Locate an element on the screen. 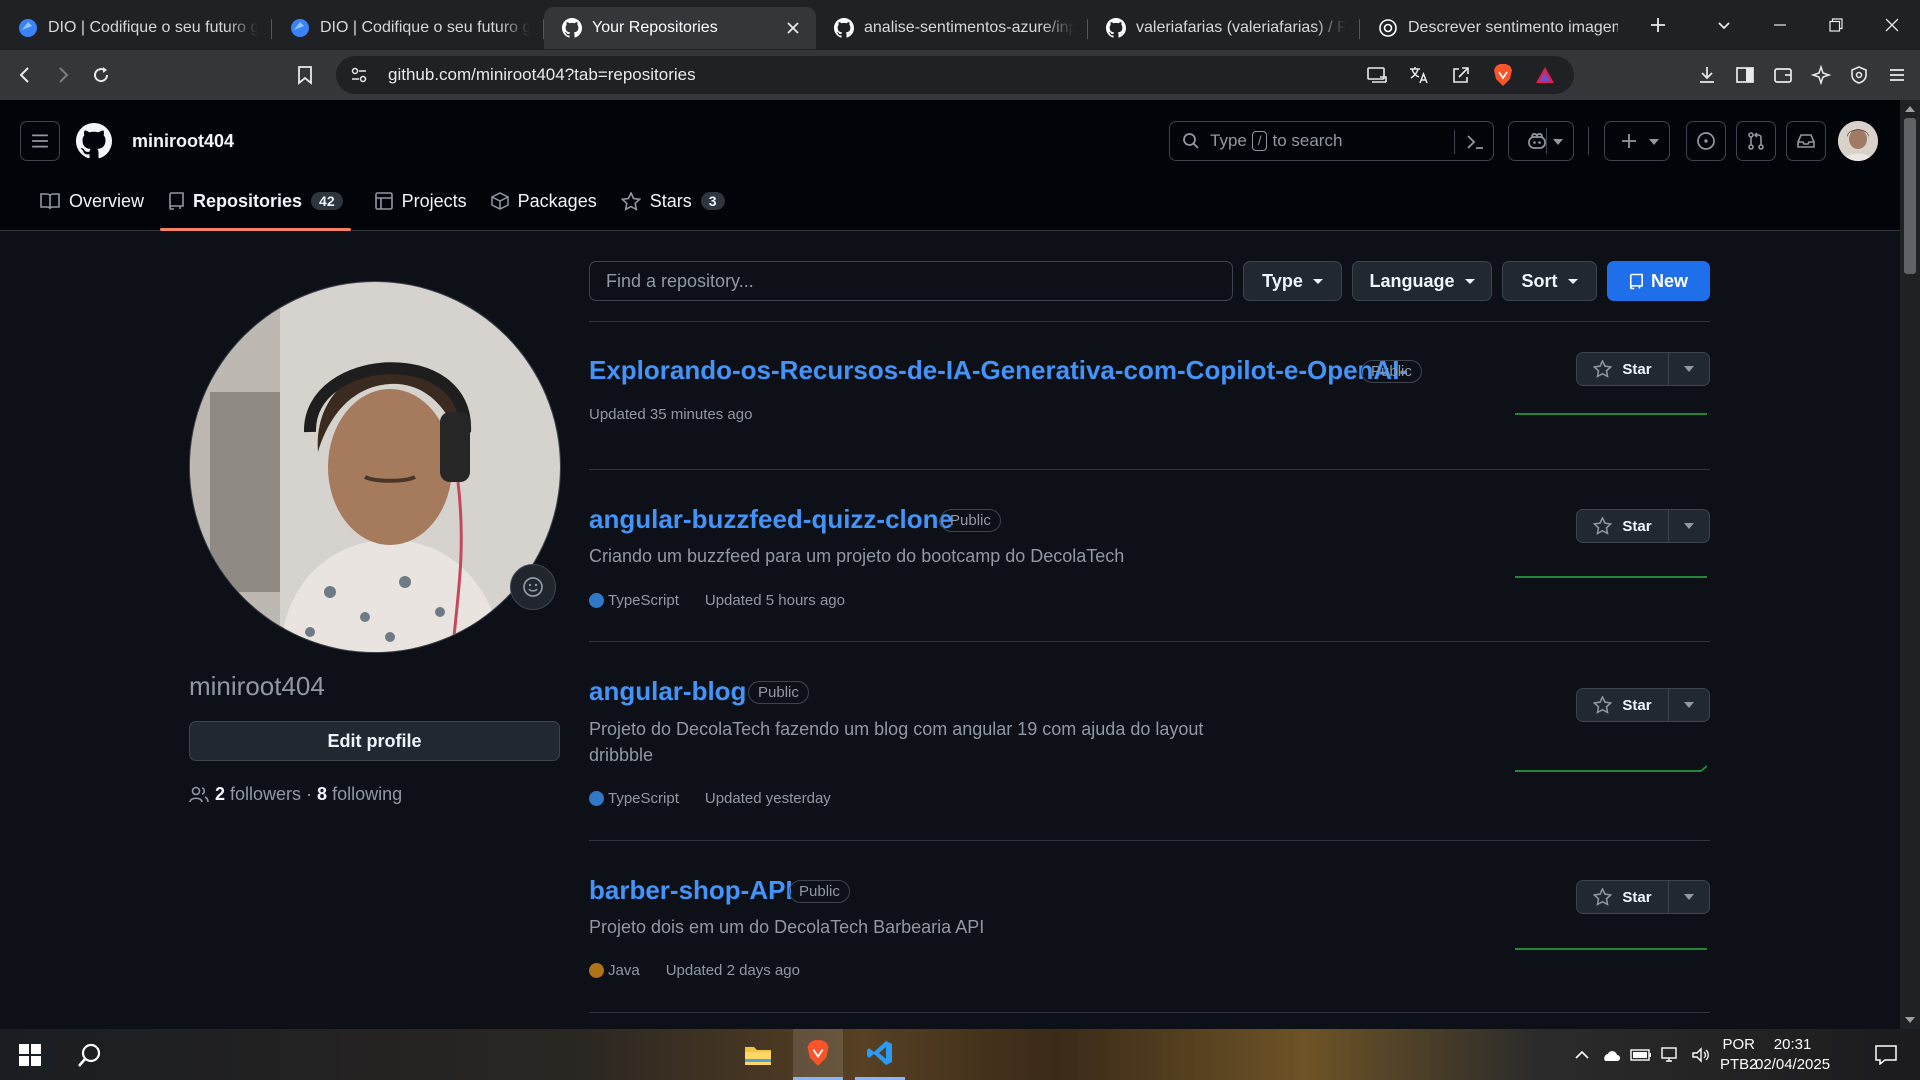 Image resolution: width=1920 pixels, height=1080 pixels. restore-button is located at coordinates (1836, 25).